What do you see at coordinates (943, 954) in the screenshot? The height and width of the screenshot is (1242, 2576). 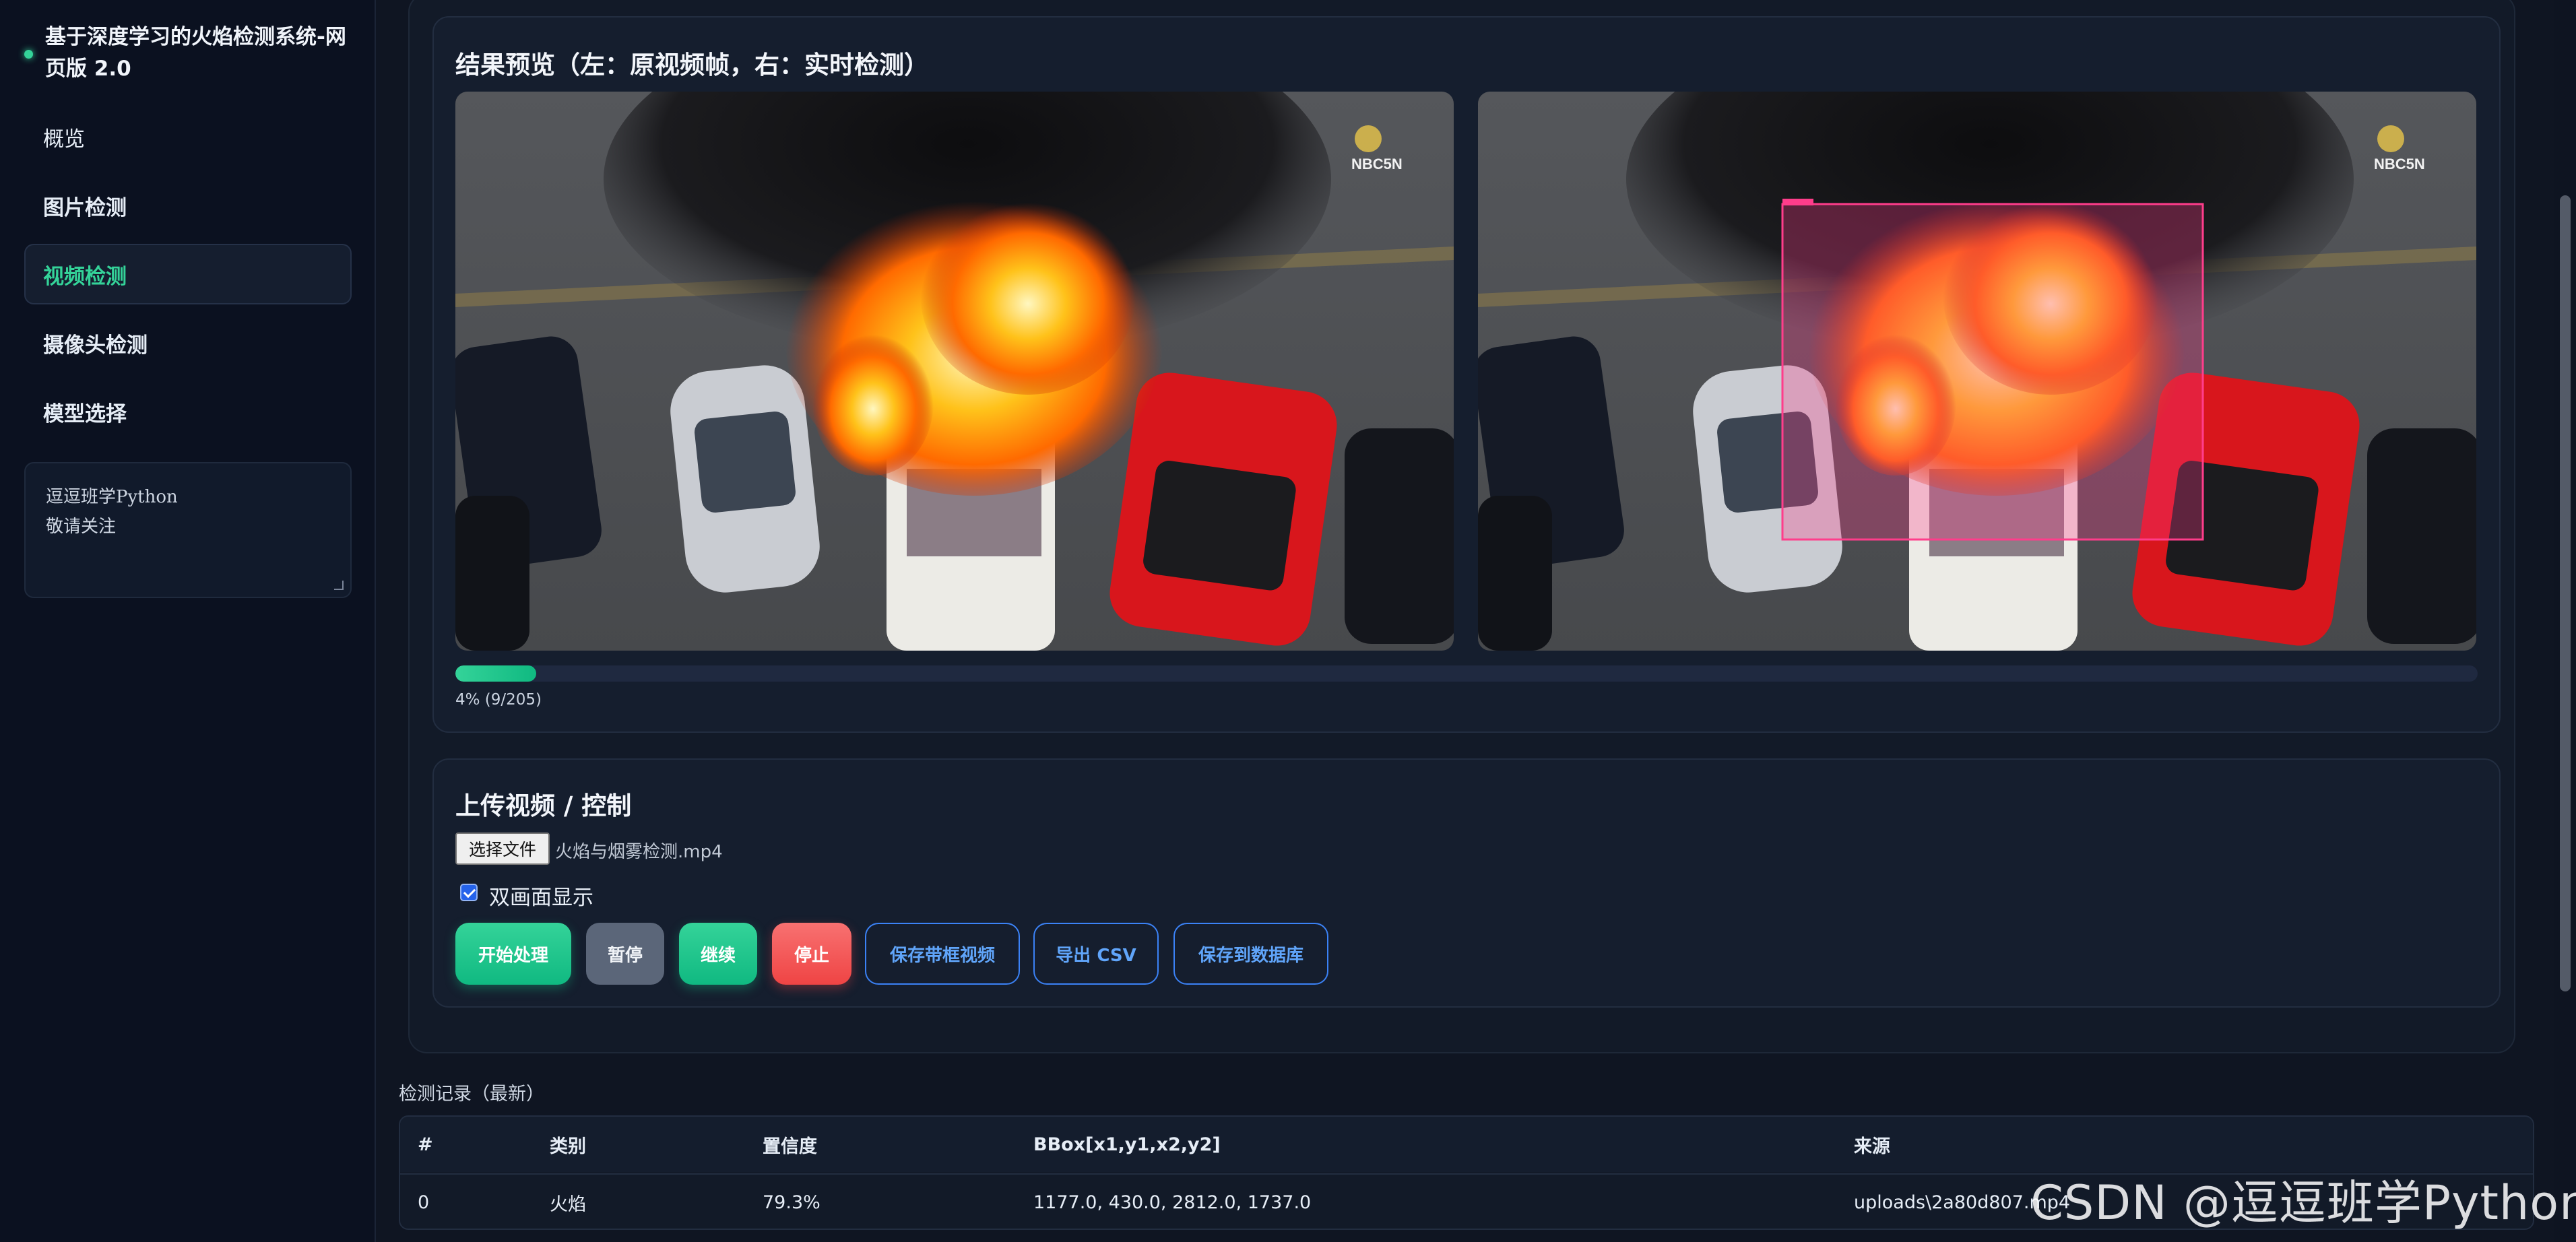 I see `save-video-button: 保存带框视频` at bounding box center [943, 954].